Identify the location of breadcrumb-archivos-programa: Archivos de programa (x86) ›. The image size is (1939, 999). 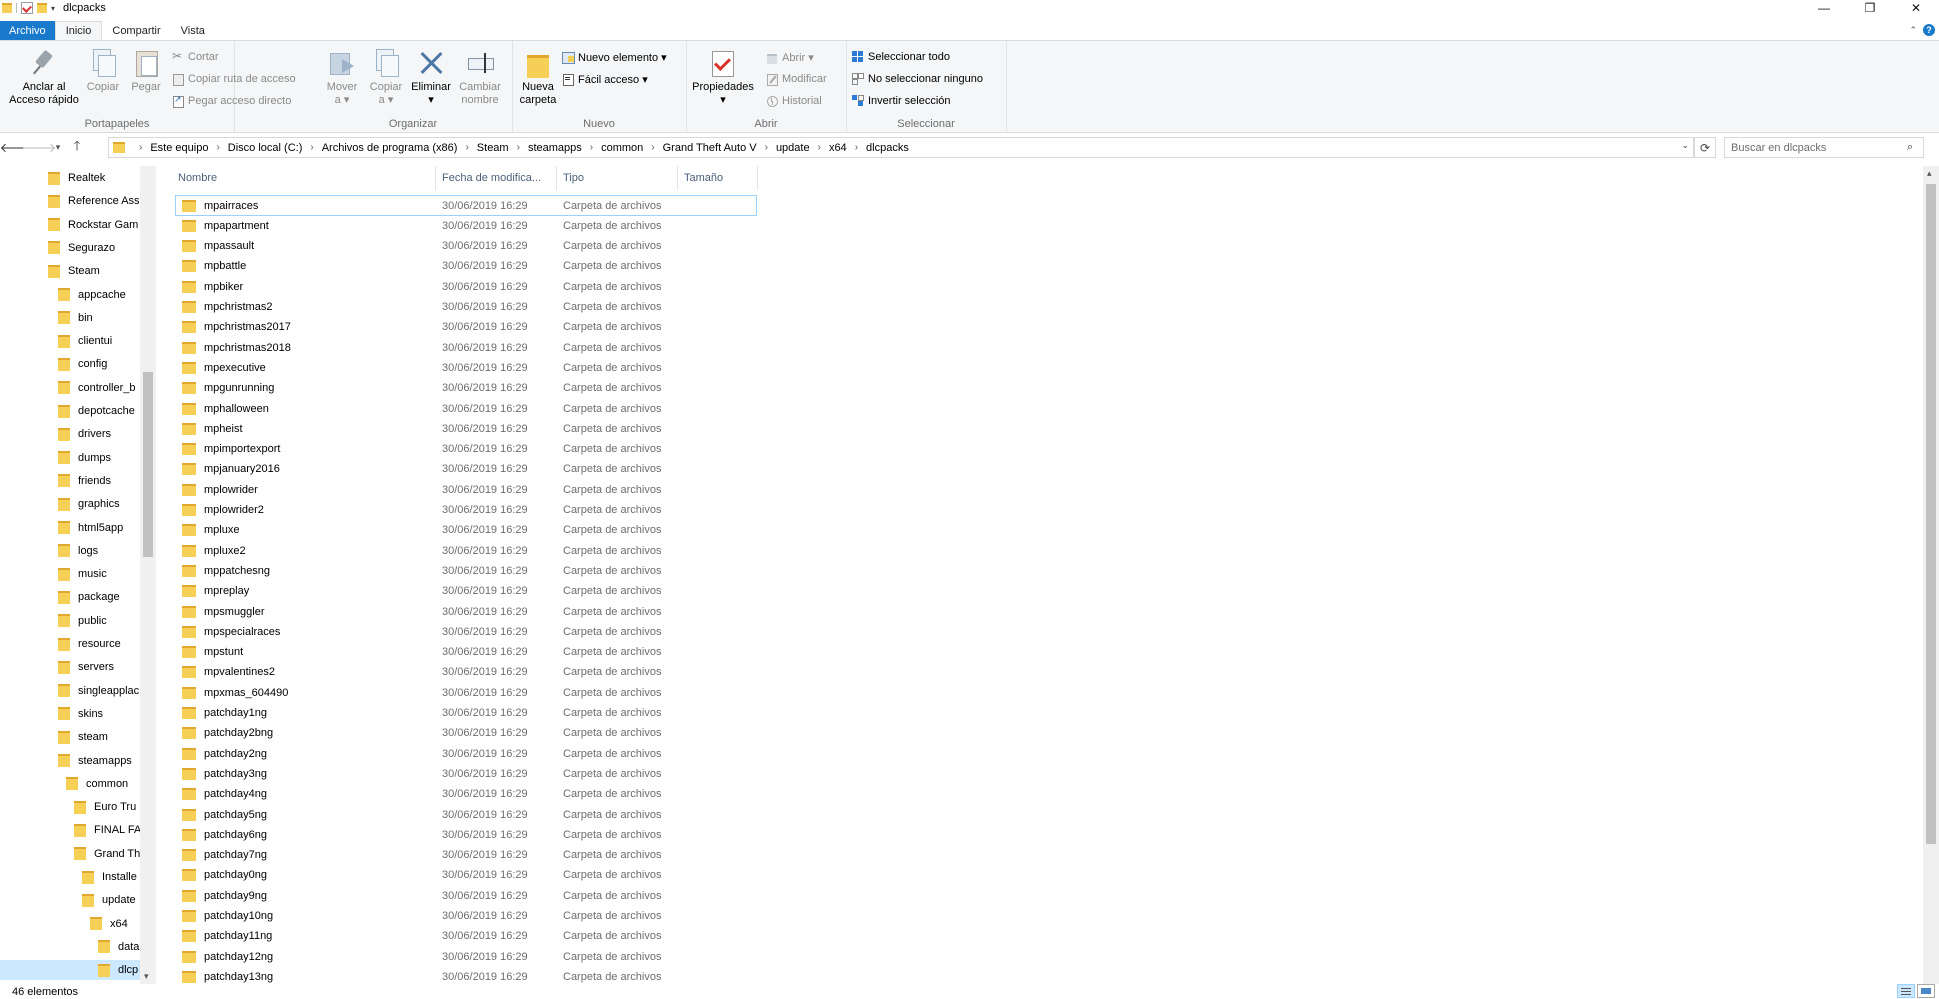
(399, 148).